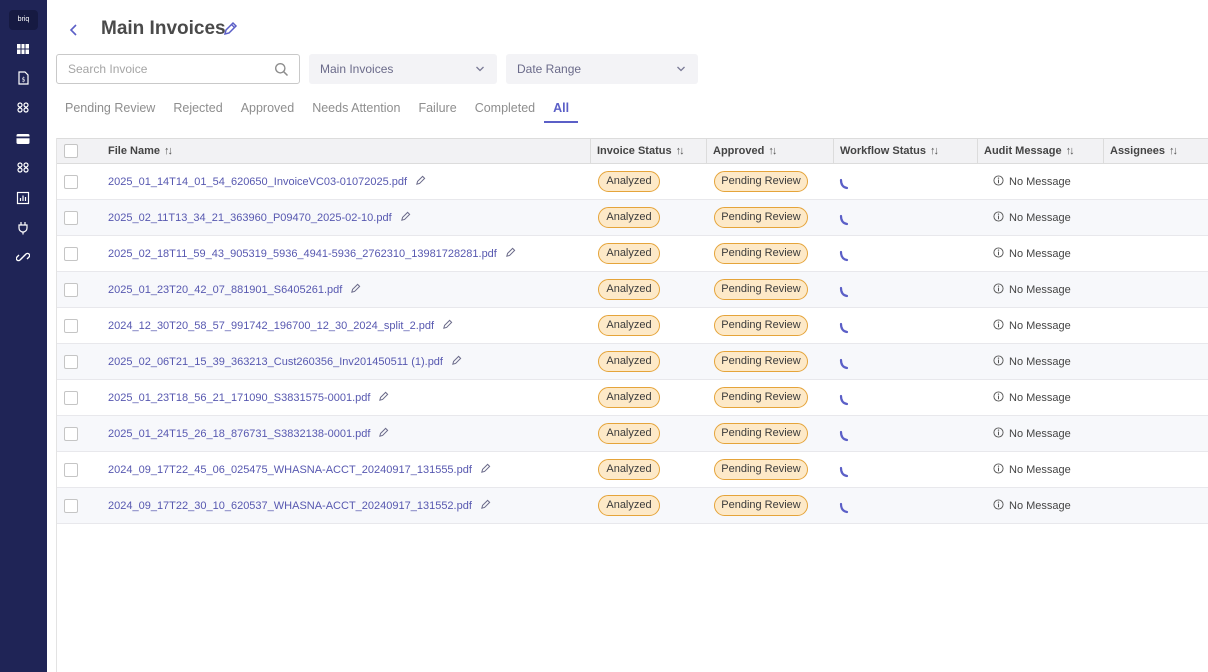 The height and width of the screenshot is (672, 1208). What do you see at coordinates (23, 49) in the screenshot?
I see `grid-icon` at bounding box center [23, 49].